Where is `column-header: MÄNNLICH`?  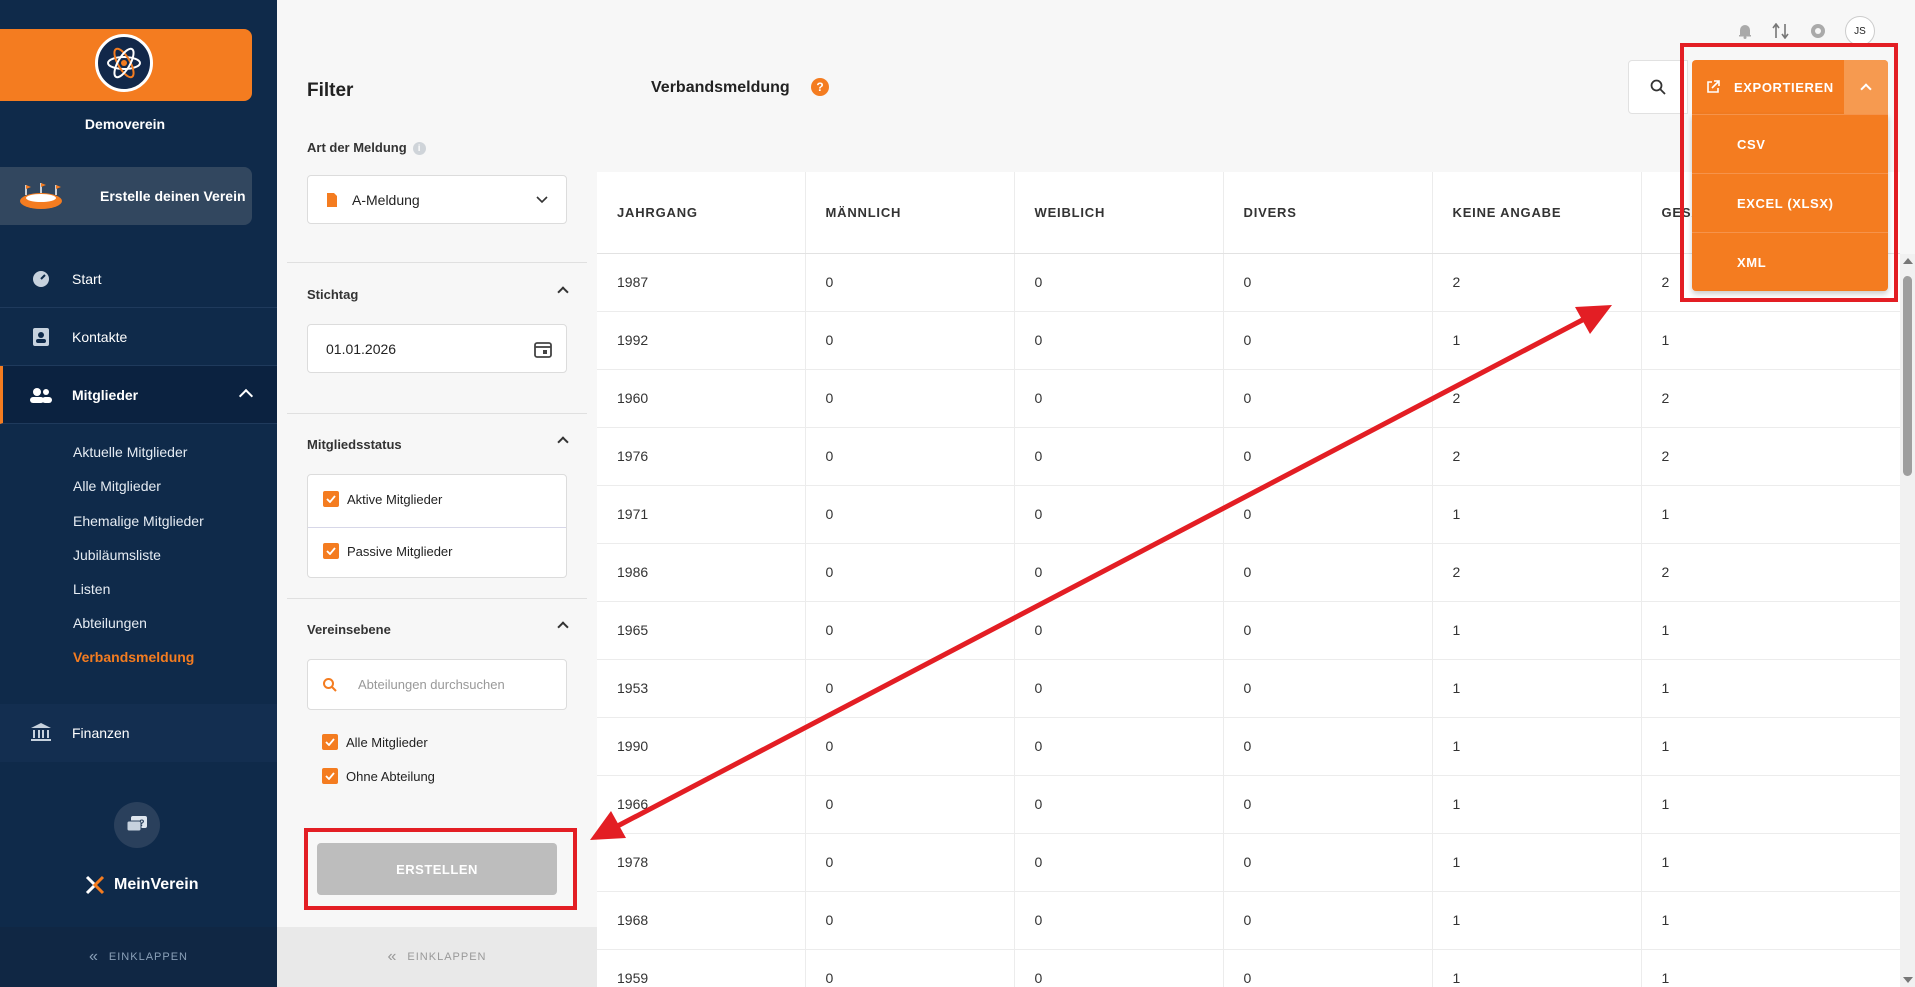 column-header: MÄNNLICH is located at coordinates (910, 213).